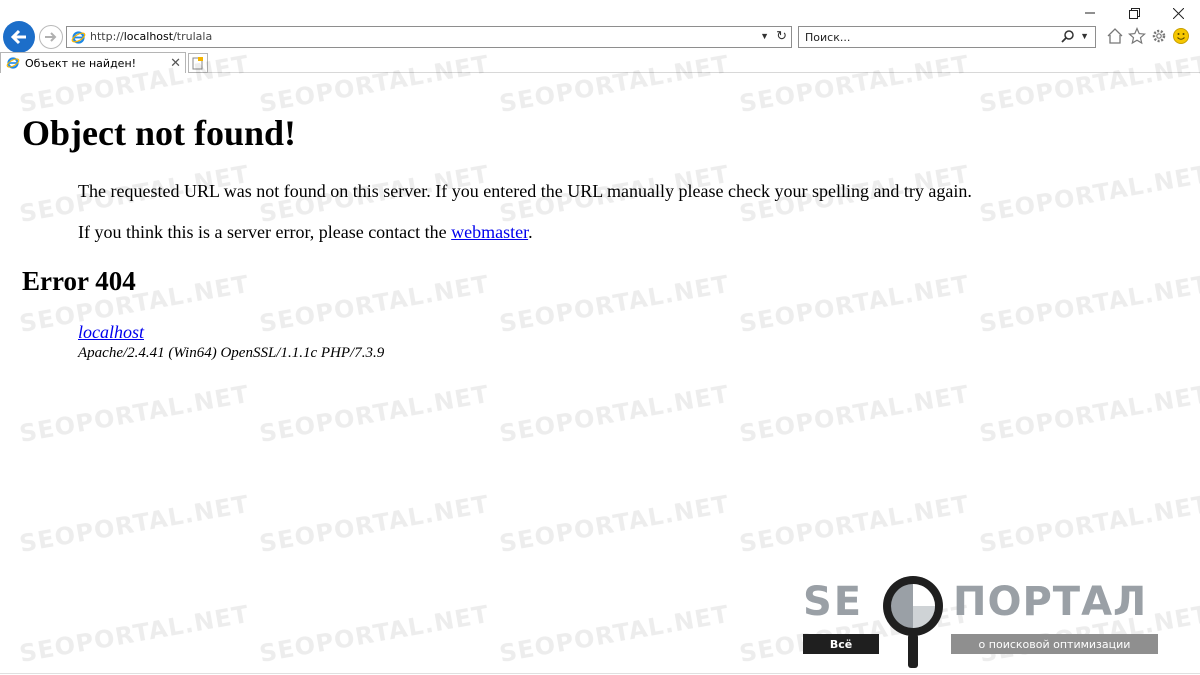 The image size is (1200, 675). Describe the element at coordinates (1090, 13) in the screenshot. I see `minimize-icon` at that location.